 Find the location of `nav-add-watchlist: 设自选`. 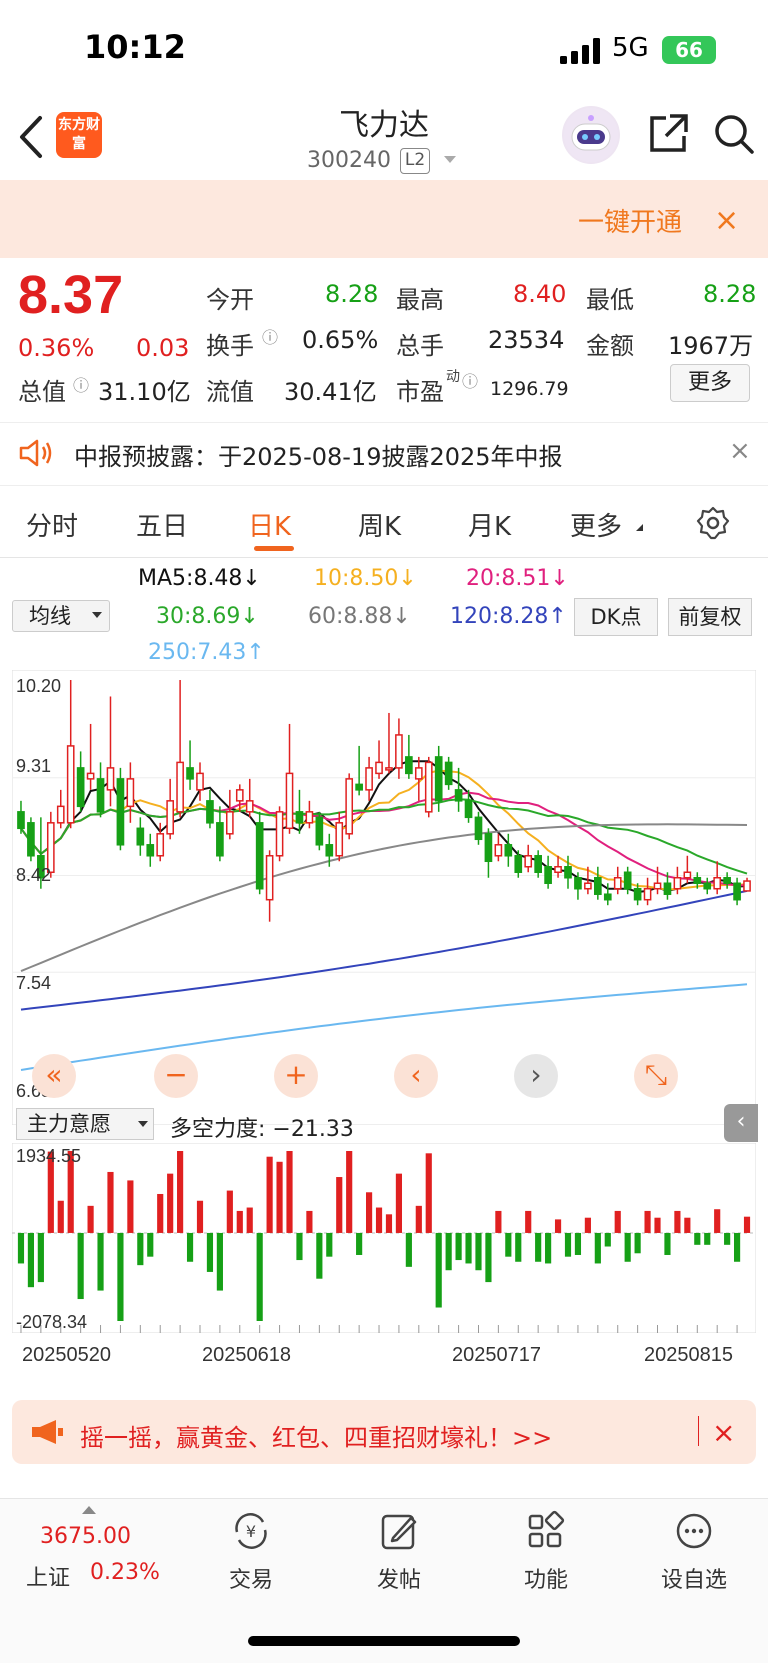

nav-add-watchlist: 设自选 is located at coordinates (694, 1552).